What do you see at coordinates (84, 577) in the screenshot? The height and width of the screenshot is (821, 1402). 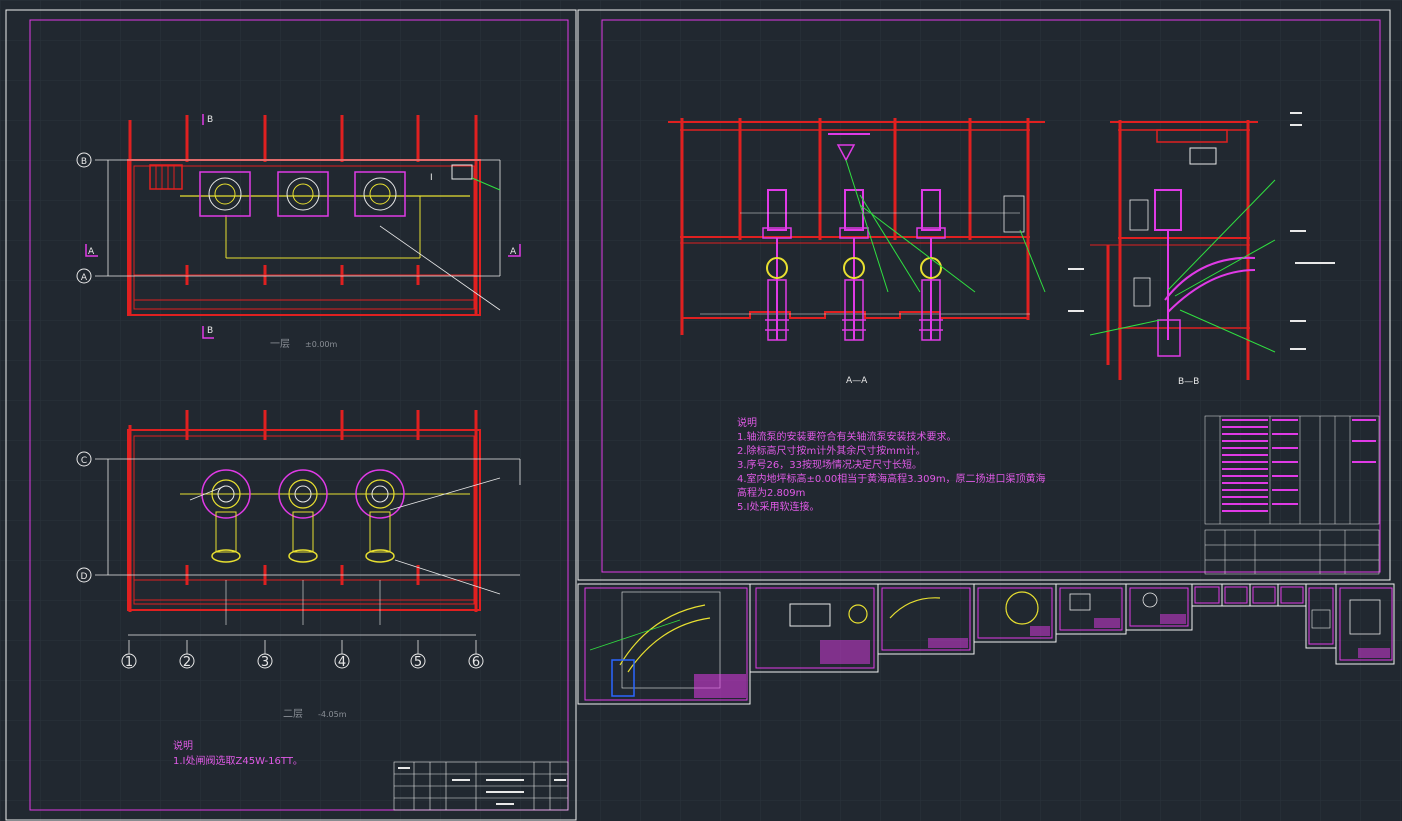 I see `axis-label-d: D` at bounding box center [84, 577].